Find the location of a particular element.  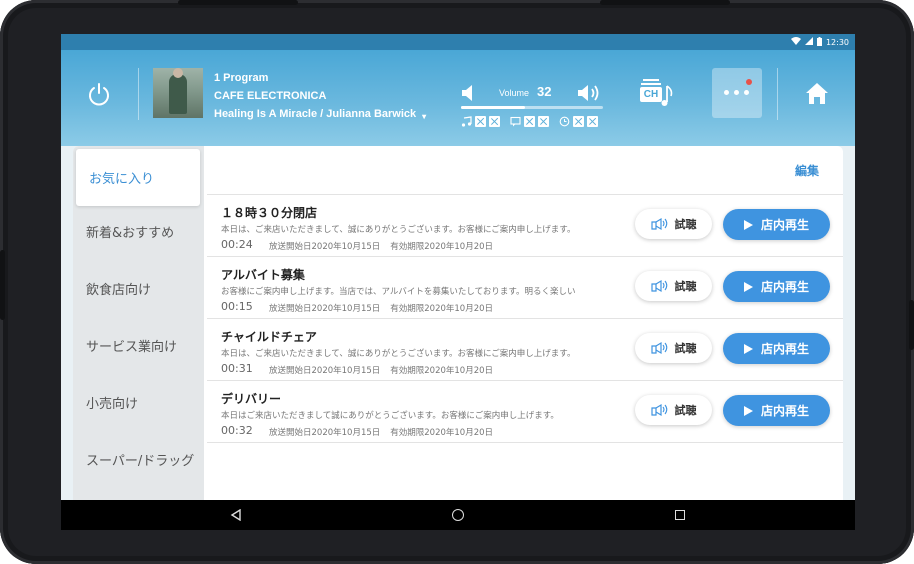

music-note-icon is located at coordinates (466, 121).